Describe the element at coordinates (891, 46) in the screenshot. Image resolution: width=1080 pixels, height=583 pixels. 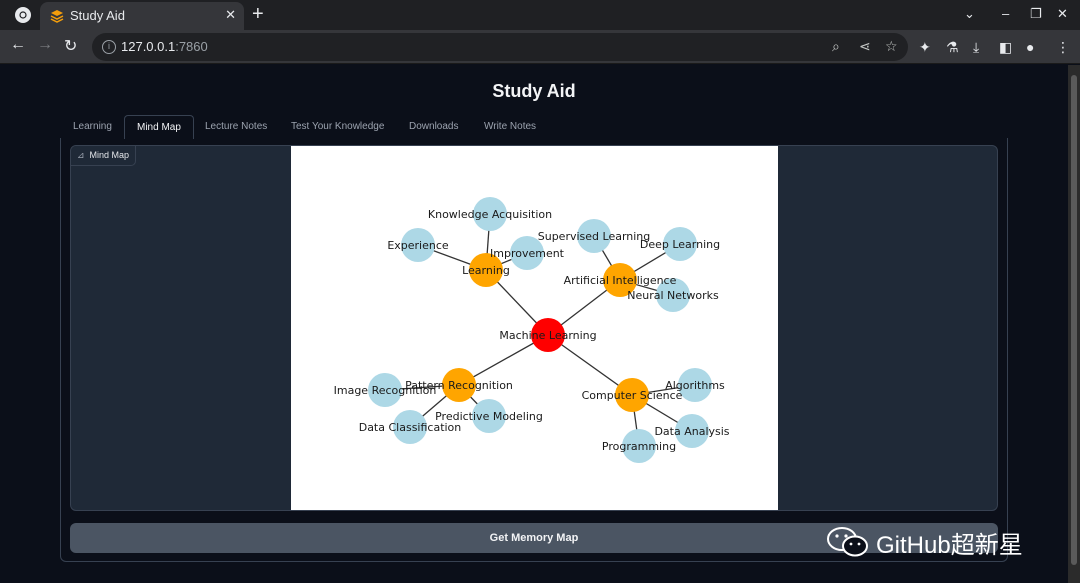
I see `bookmark-star-icon: ☆` at that location.